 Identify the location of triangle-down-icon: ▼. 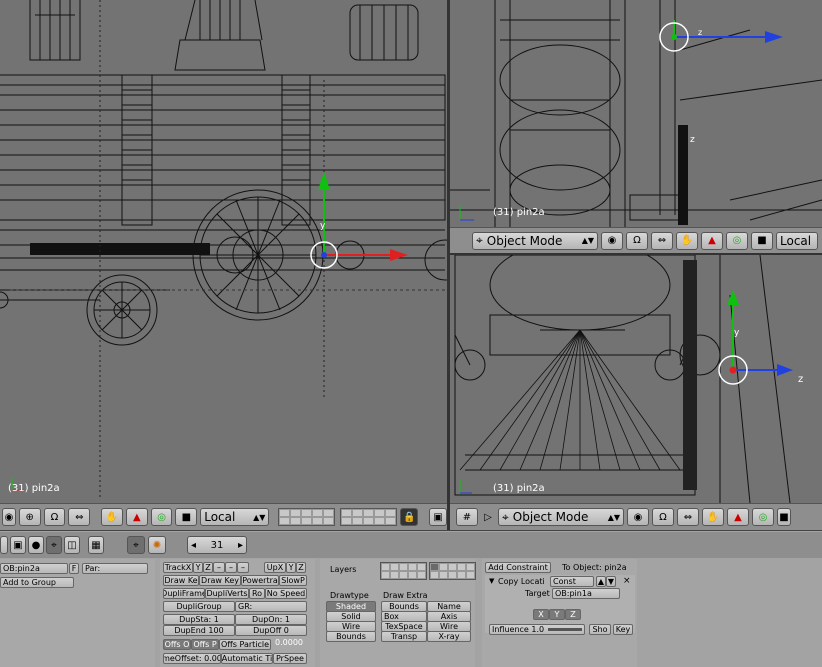
(491, 581).